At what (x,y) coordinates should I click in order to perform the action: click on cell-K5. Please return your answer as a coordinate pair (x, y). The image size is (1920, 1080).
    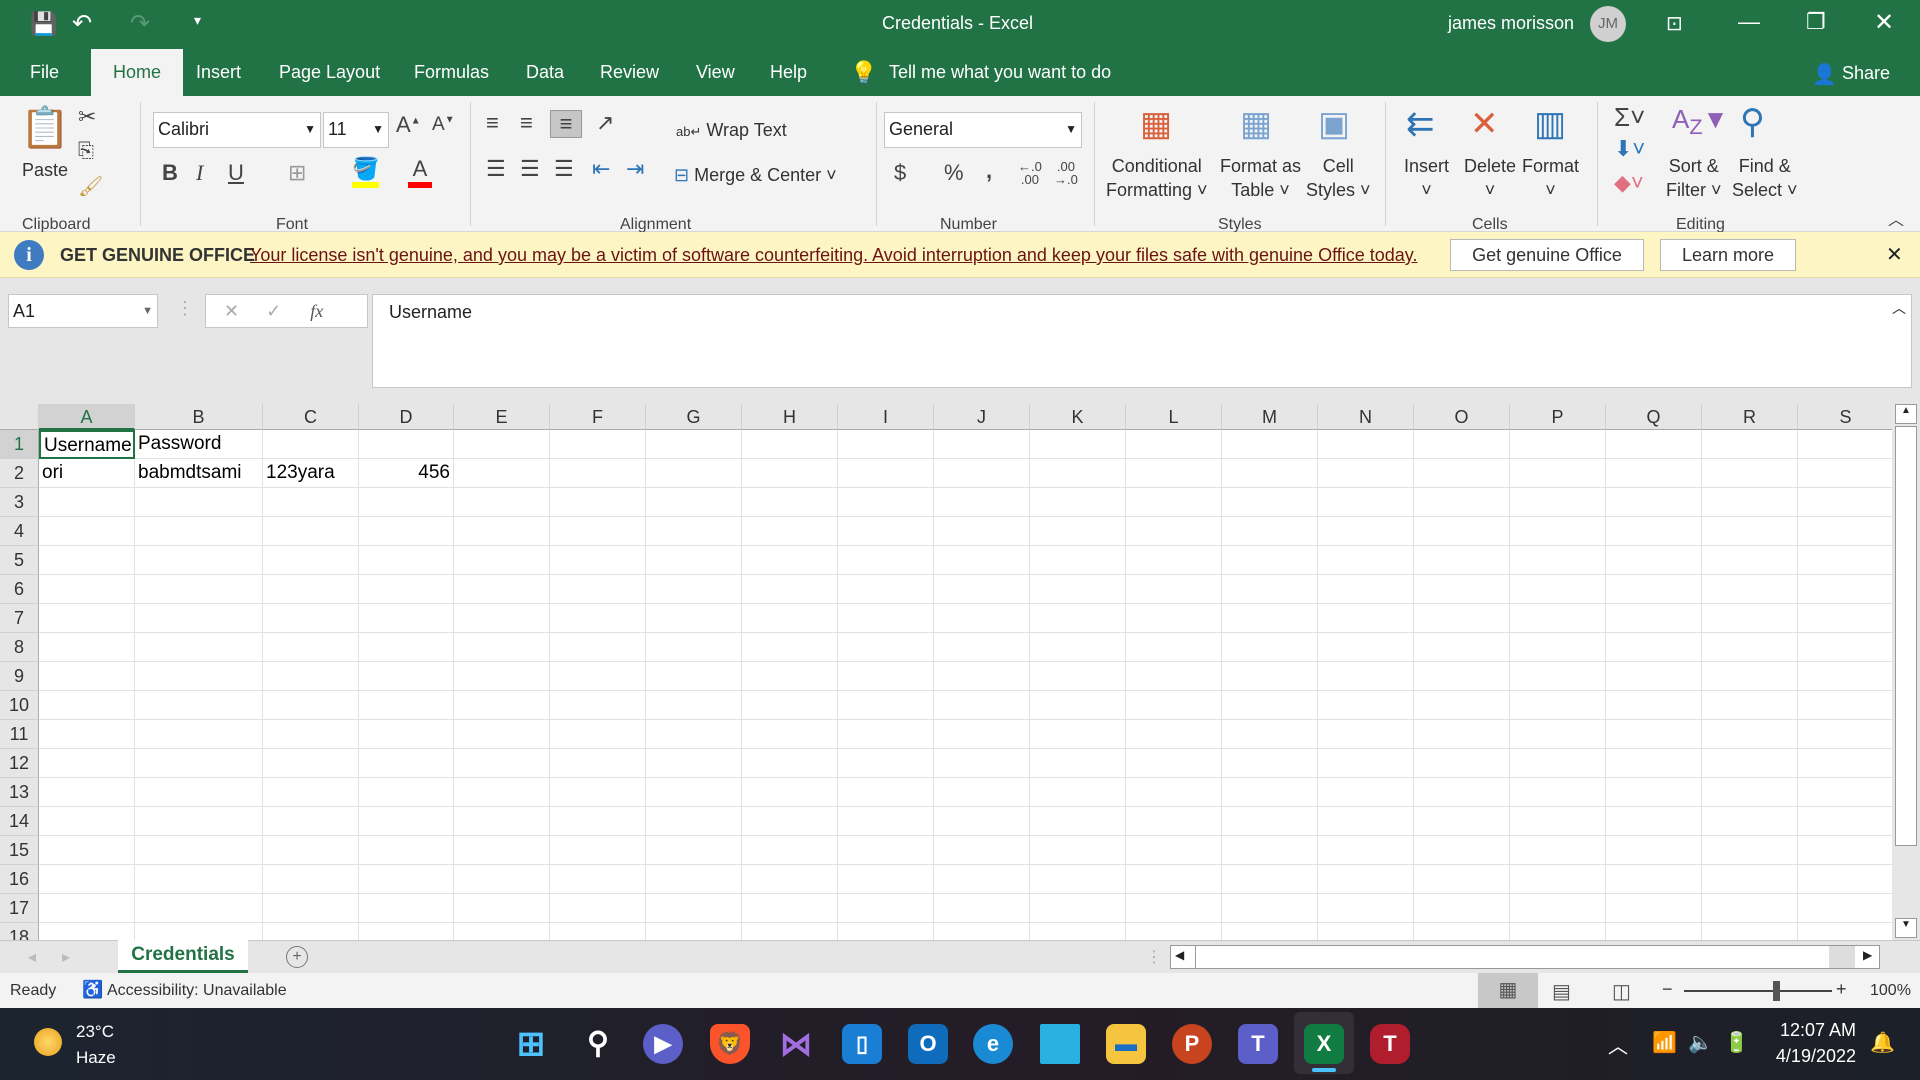
    Looking at the image, I should click on (1078, 560).